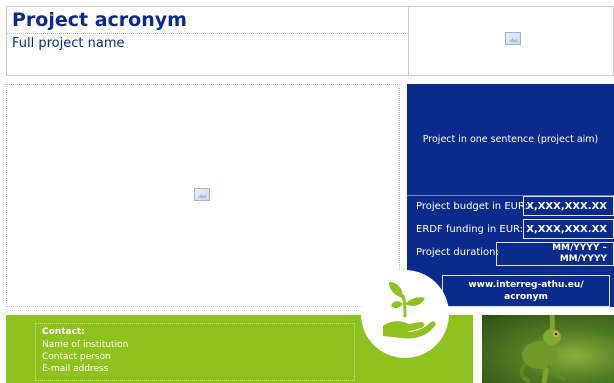 Image resolution: width=614 pixels, height=383 pixels. Describe the element at coordinates (63, 332) in the screenshot. I see `contact-title: Contact:` at that location.